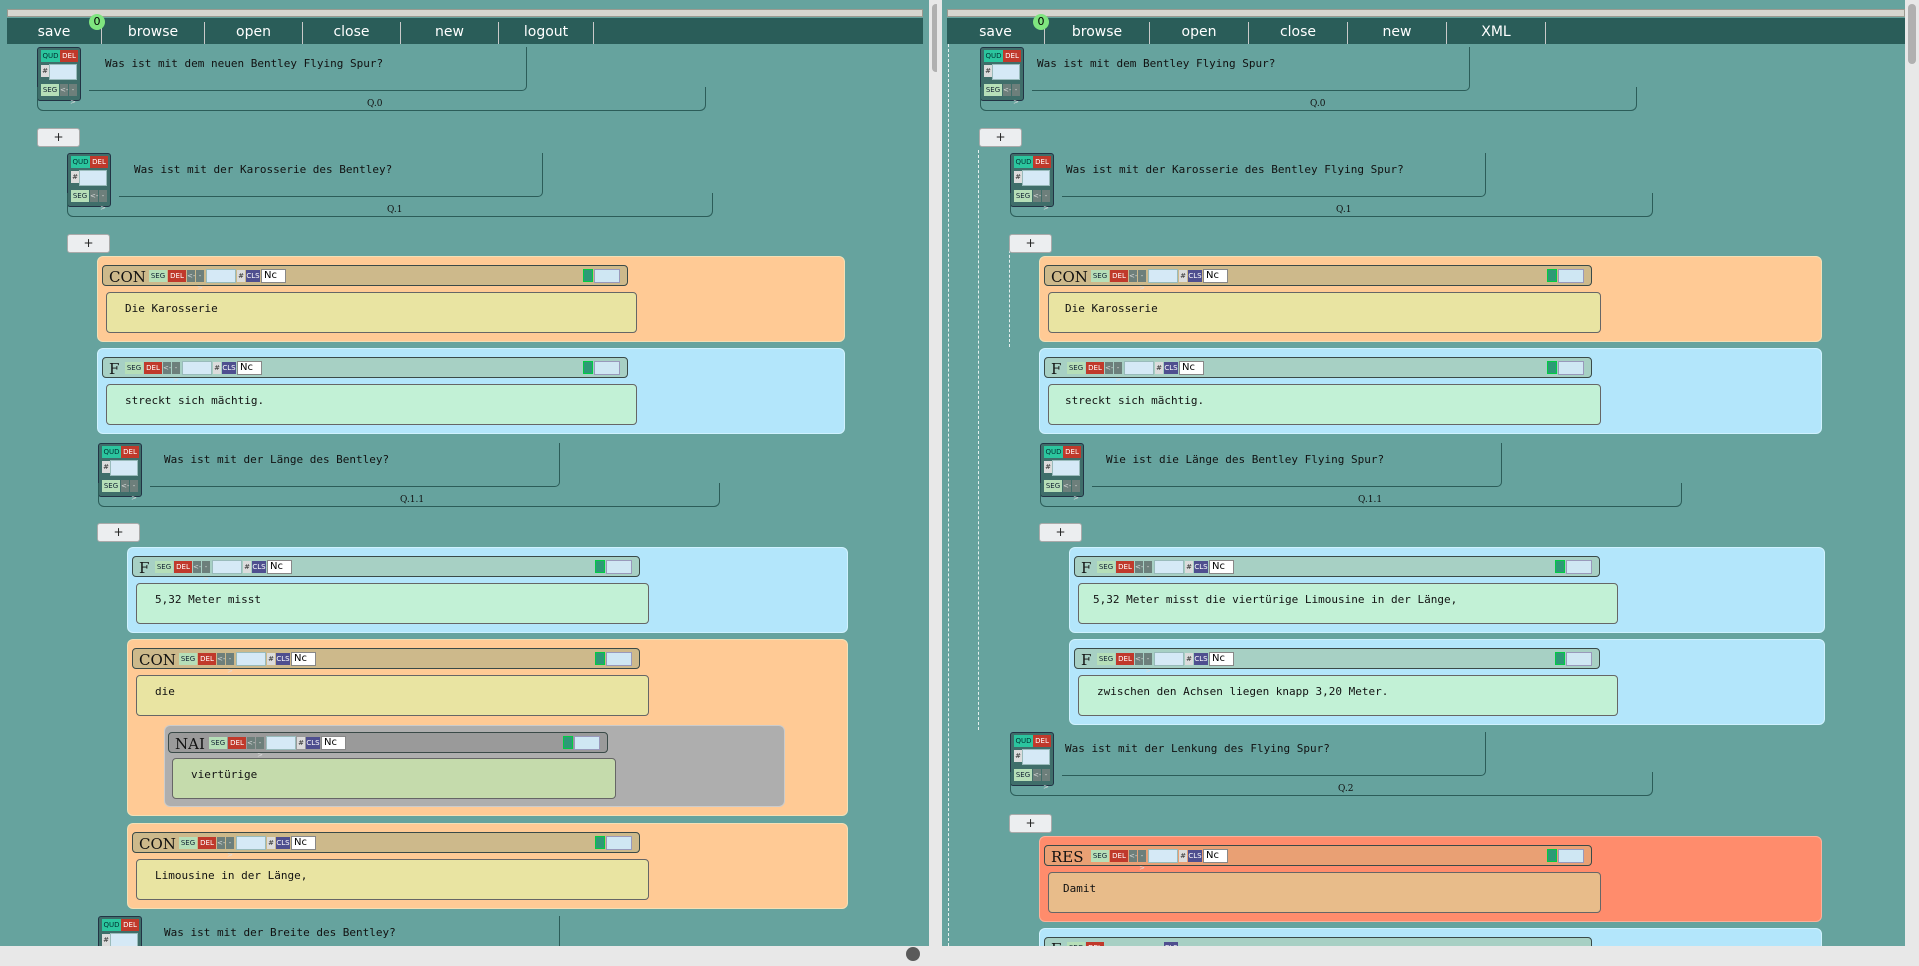  Describe the element at coordinates (1298, 33) in the screenshot. I see `menu-close: close` at that location.